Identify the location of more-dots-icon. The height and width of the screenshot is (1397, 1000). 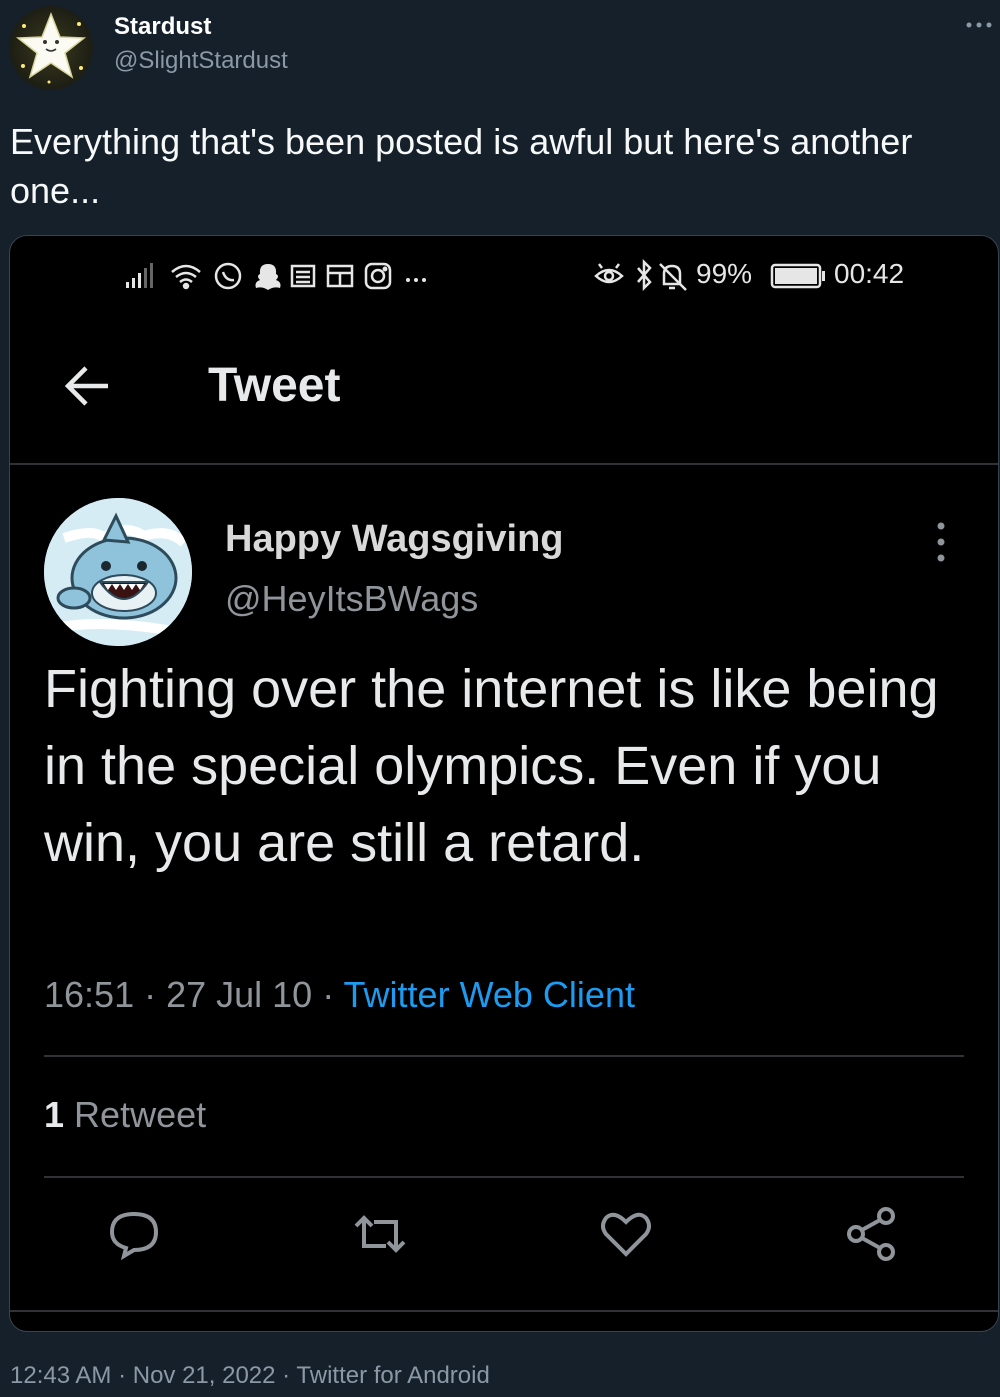
(416, 280).